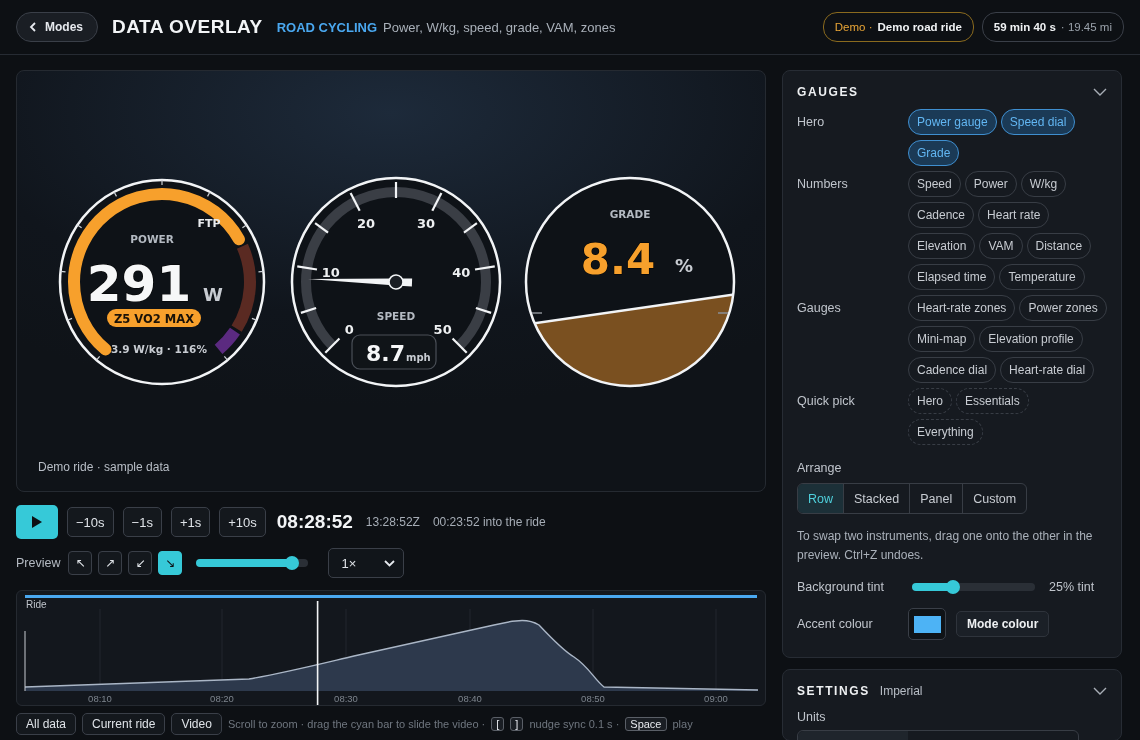  What do you see at coordinates (853, 27) in the screenshot?
I see `demo-label: Demo ·` at bounding box center [853, 27].